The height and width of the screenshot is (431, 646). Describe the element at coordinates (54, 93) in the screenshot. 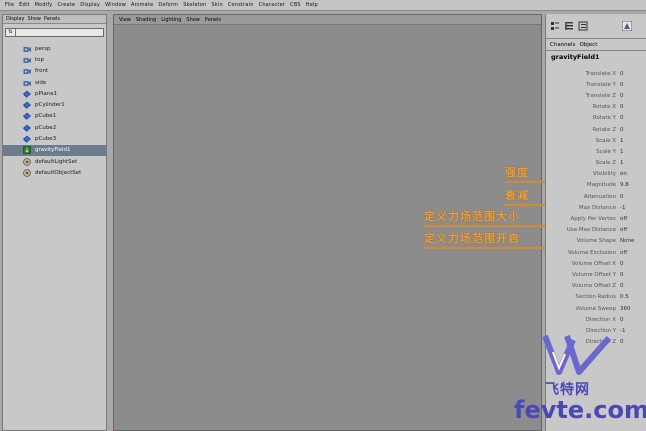

I see `outliner-item: pPlane1` at that location.